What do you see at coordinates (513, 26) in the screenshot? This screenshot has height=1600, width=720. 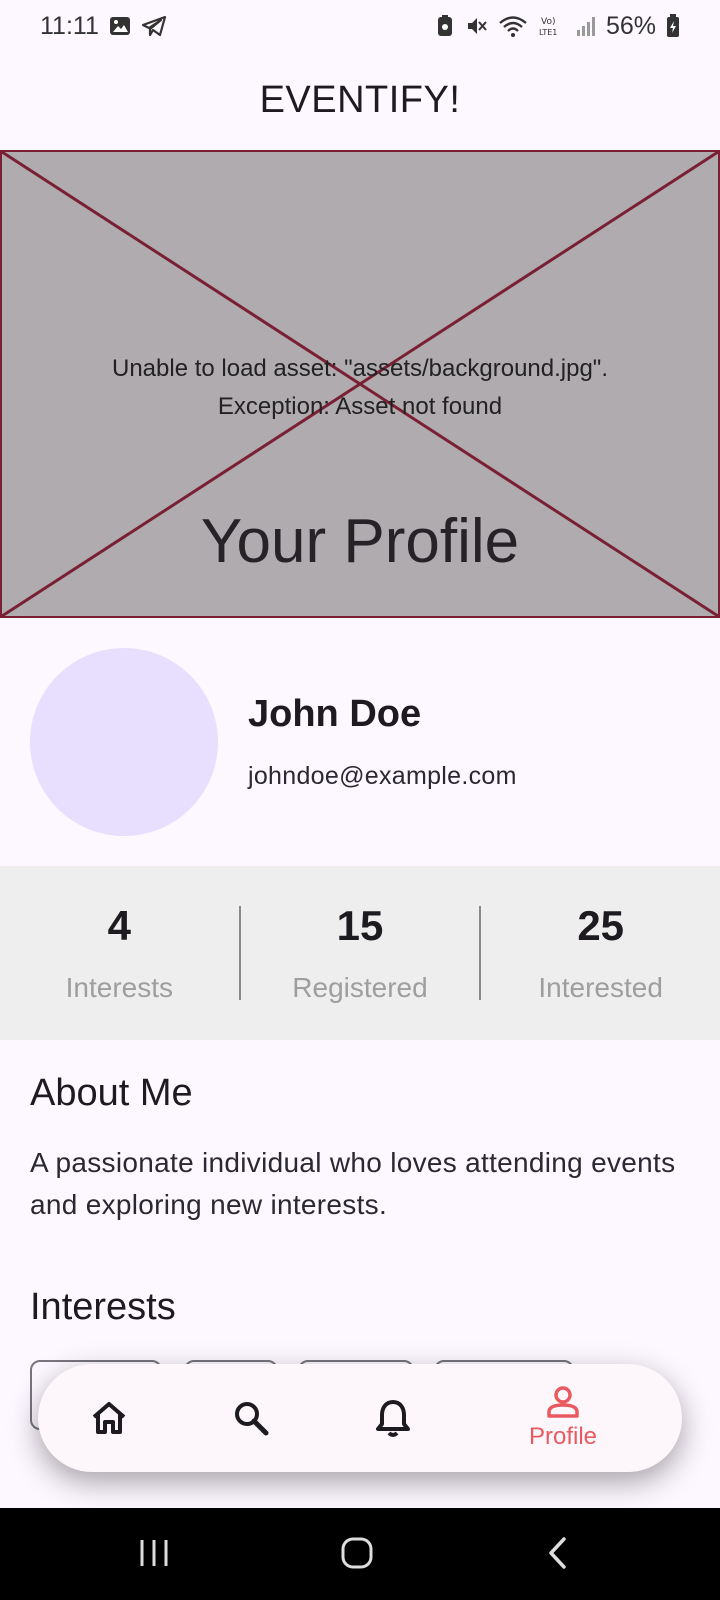 I see `wifi-icon` at bounding box center [513, 26].